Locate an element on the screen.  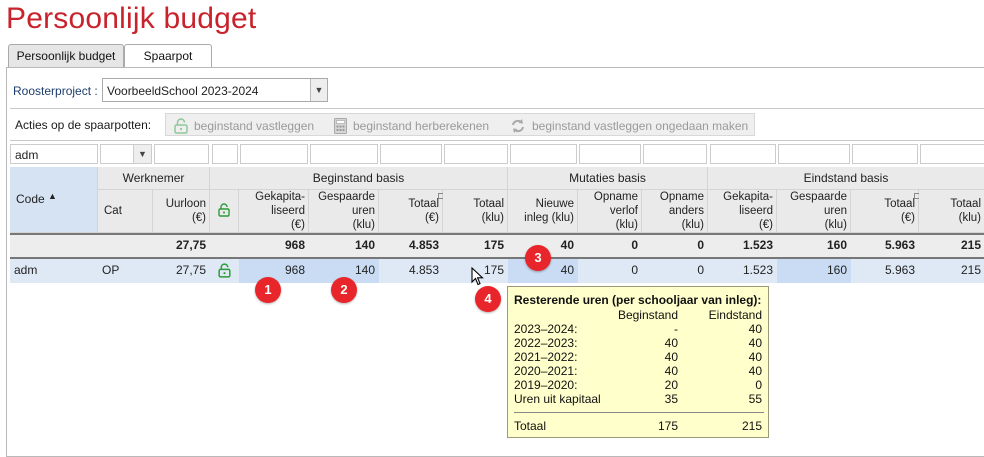
tooltip-row-eind: 40 is located at coordinates (755, 357).